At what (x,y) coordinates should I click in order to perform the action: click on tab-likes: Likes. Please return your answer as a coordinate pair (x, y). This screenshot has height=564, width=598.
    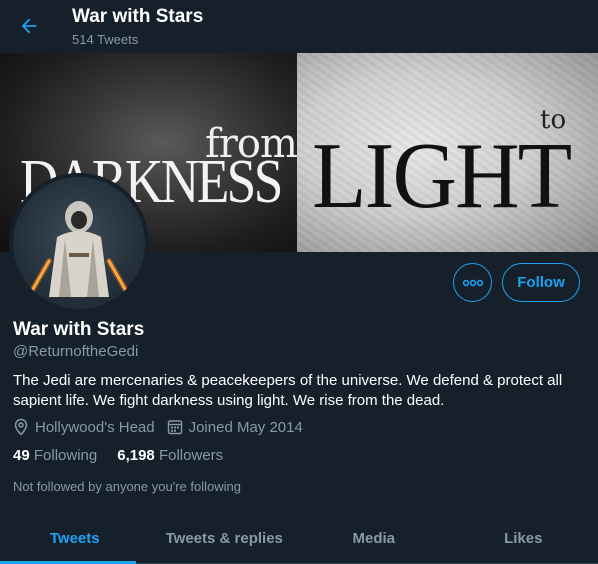
    Looking at the image, I should click on (523, 538).